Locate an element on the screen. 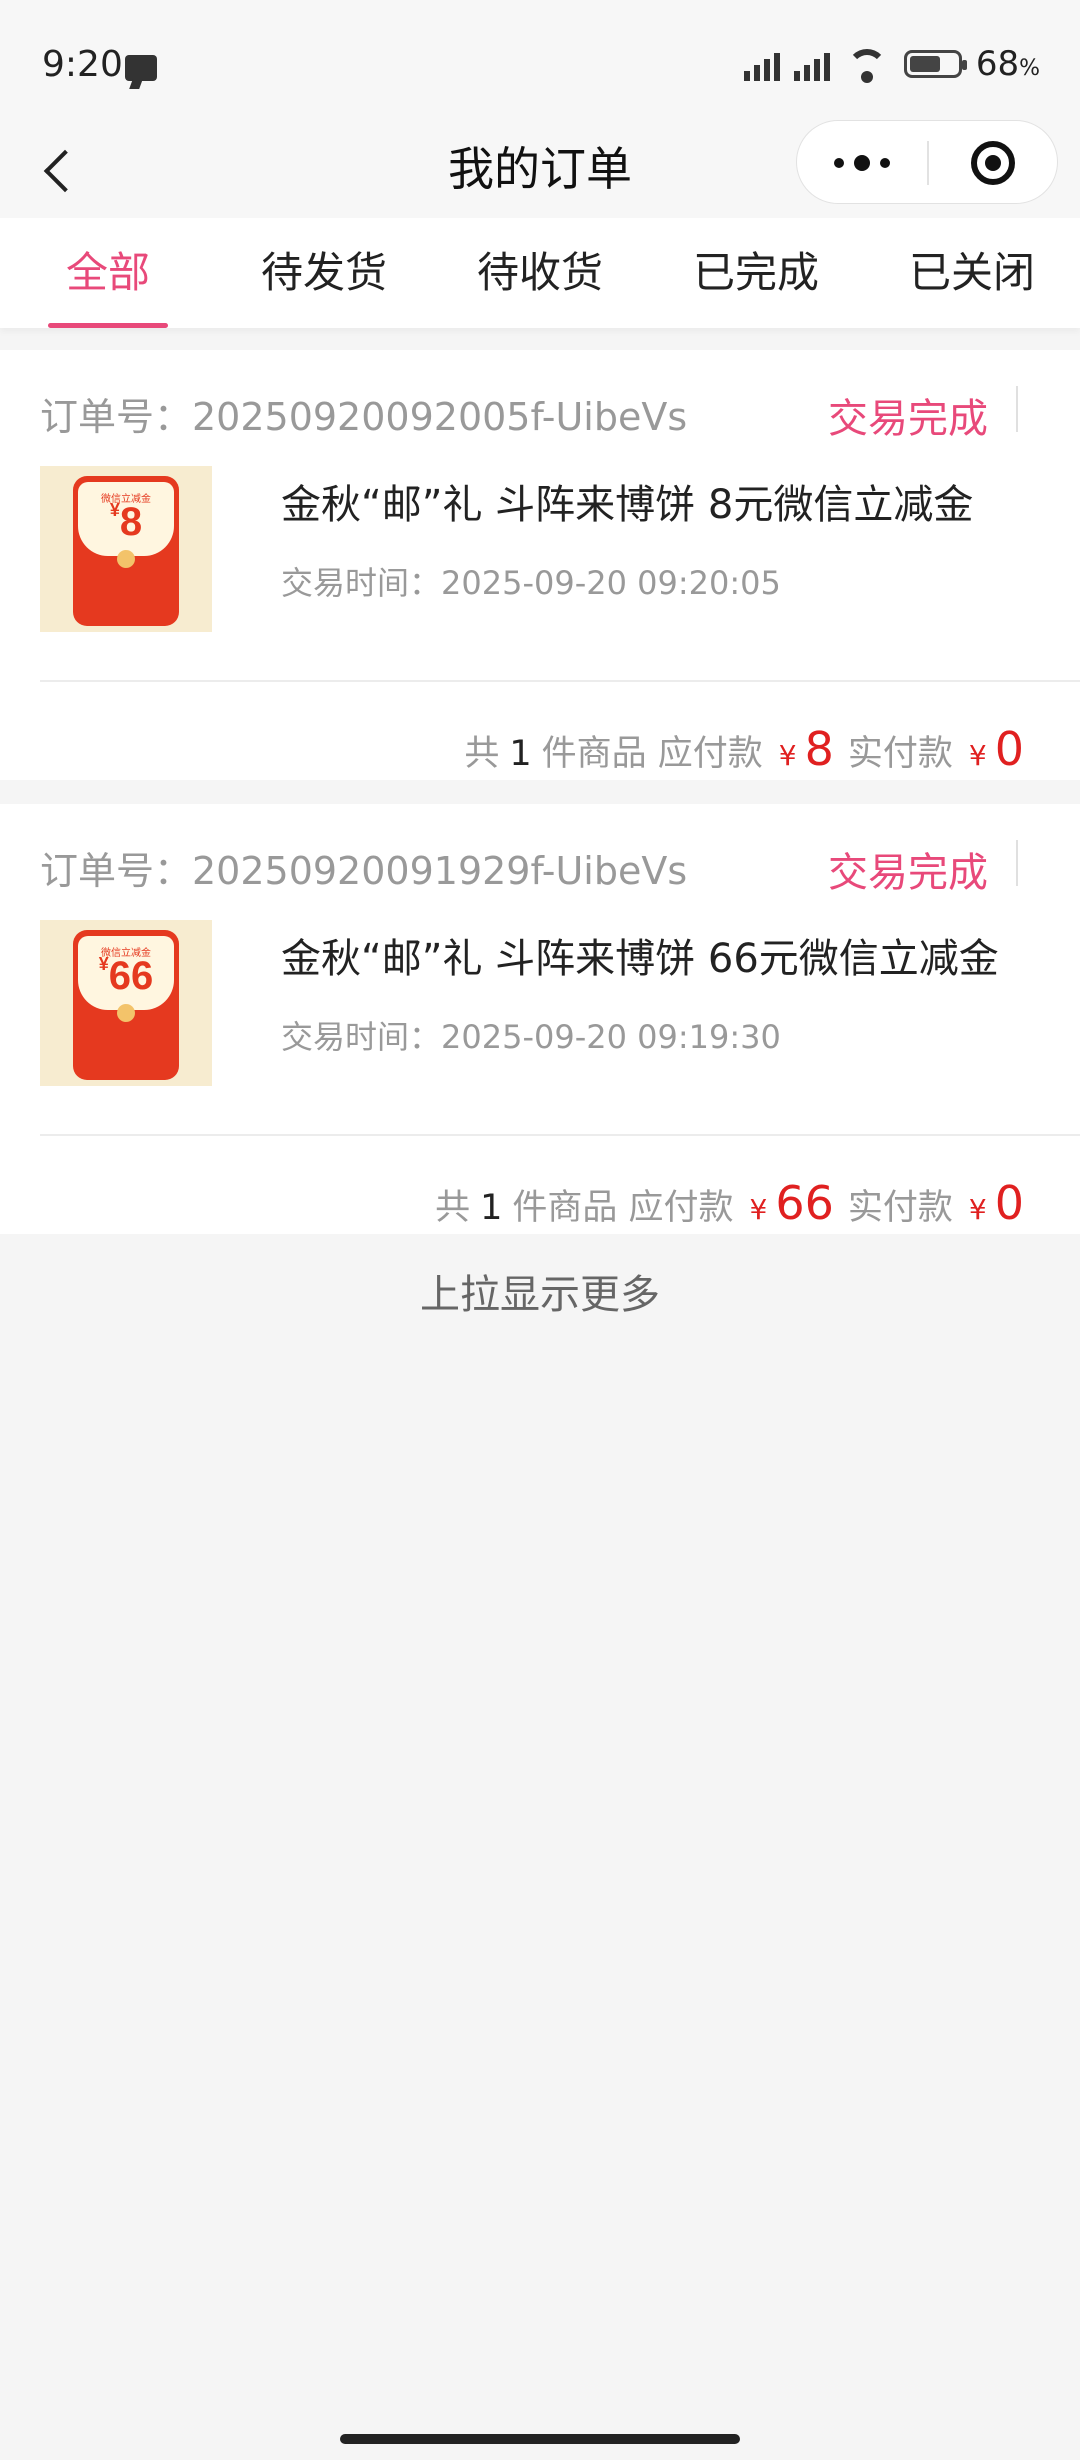 This screenshot has width=1080, height=2460. close-target-icon is located at coordinates (993, 163).